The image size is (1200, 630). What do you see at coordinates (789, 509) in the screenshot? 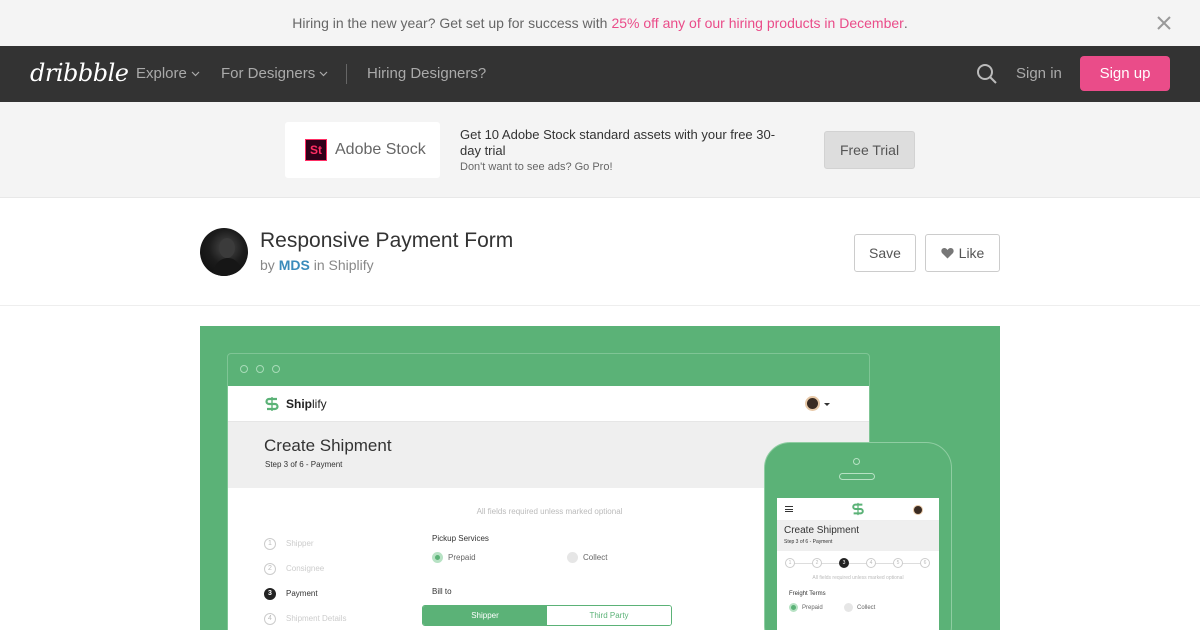
I see `menu-icon` at bounding box center [789, 509].